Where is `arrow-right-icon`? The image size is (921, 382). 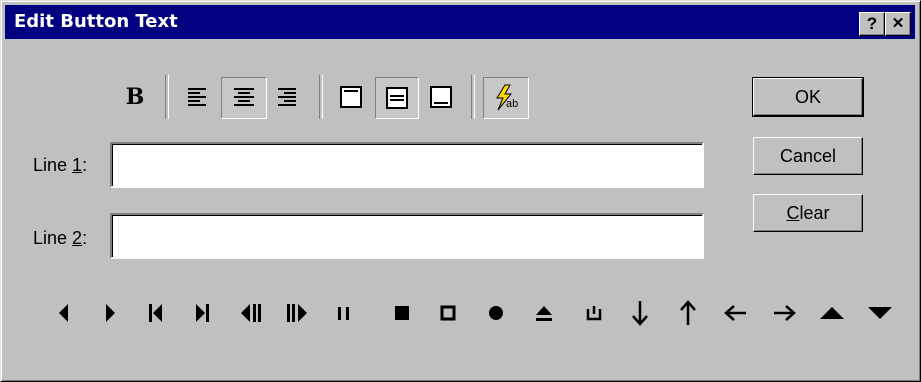 arrow-right-icon is located at coordinates (785, 313).